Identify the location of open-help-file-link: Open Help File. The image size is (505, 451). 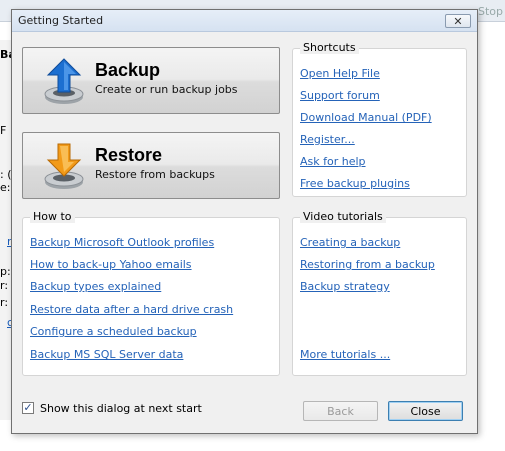
(340, 73).